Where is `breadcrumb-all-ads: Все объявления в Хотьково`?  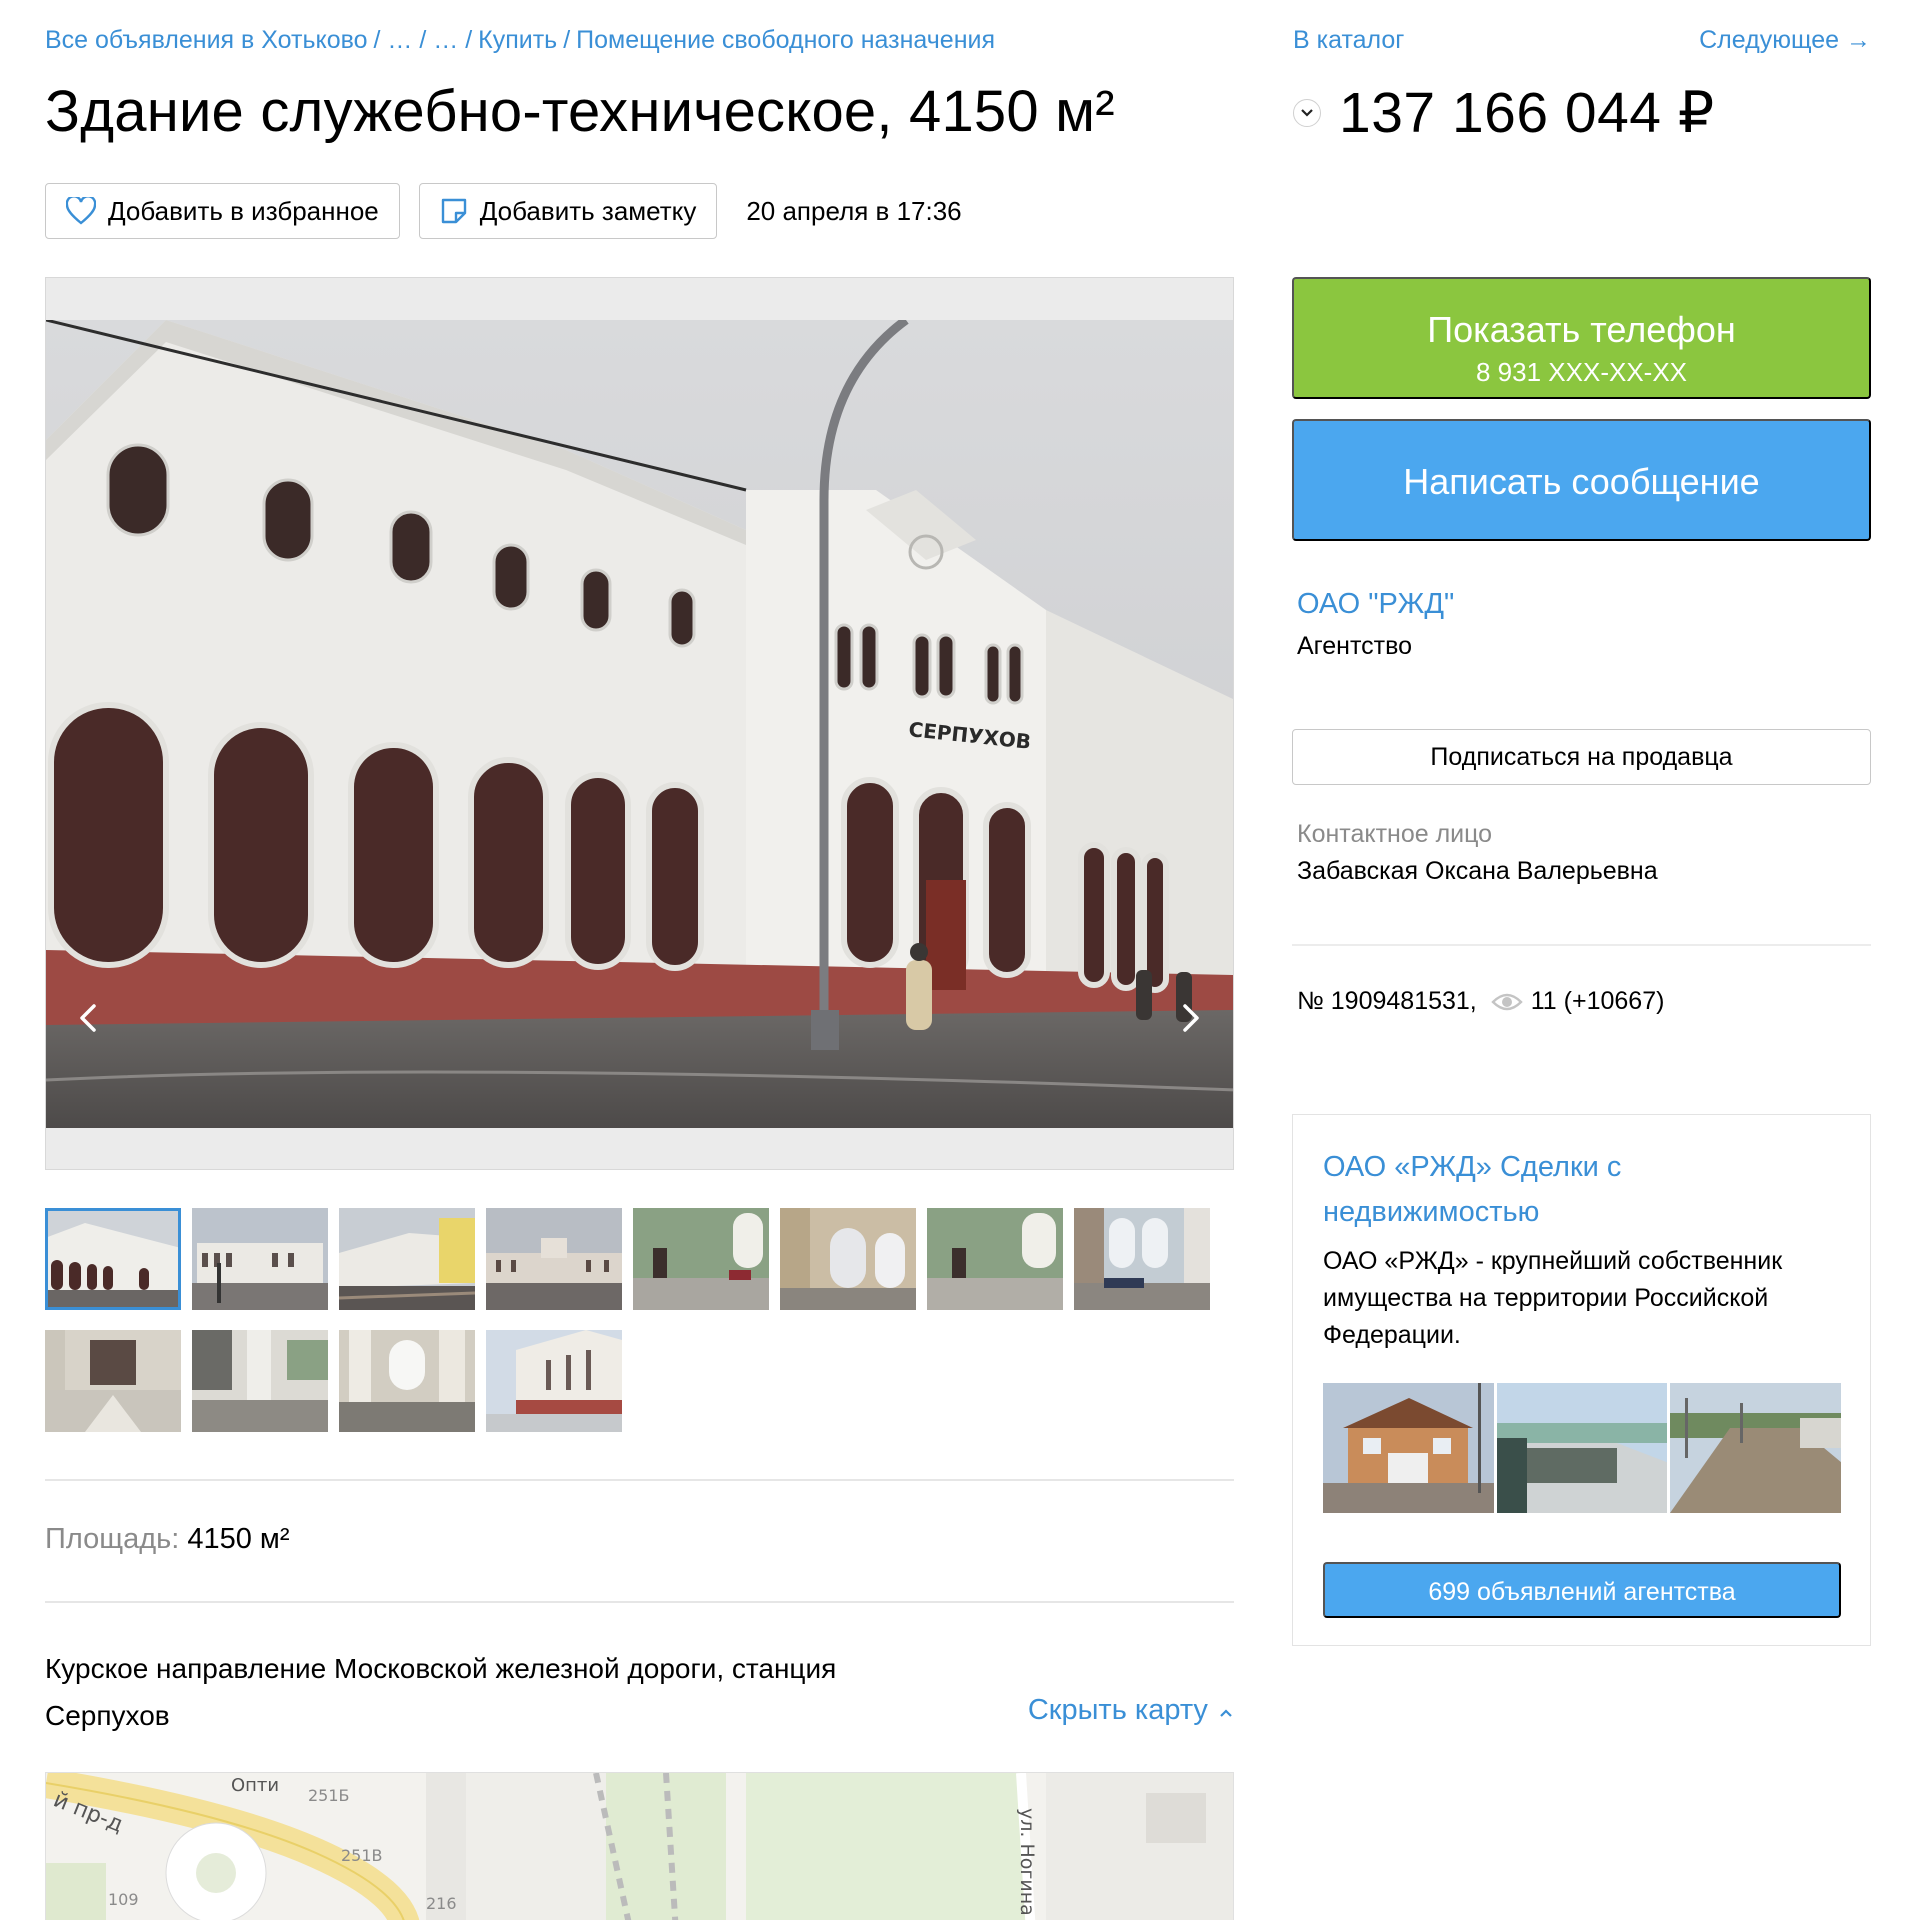 breadcrumb-all-ads: Все объявления в Хотьково is located at coordinates (206, 40).